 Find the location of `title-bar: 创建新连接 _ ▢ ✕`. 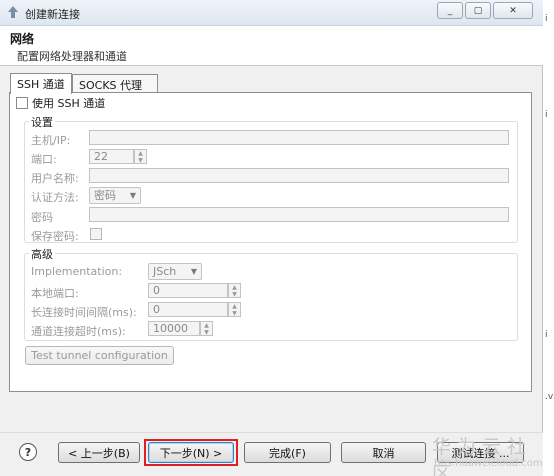

title-bar: 创建新连接 _ ▢ ✕ is located at coordinates (271, 13).